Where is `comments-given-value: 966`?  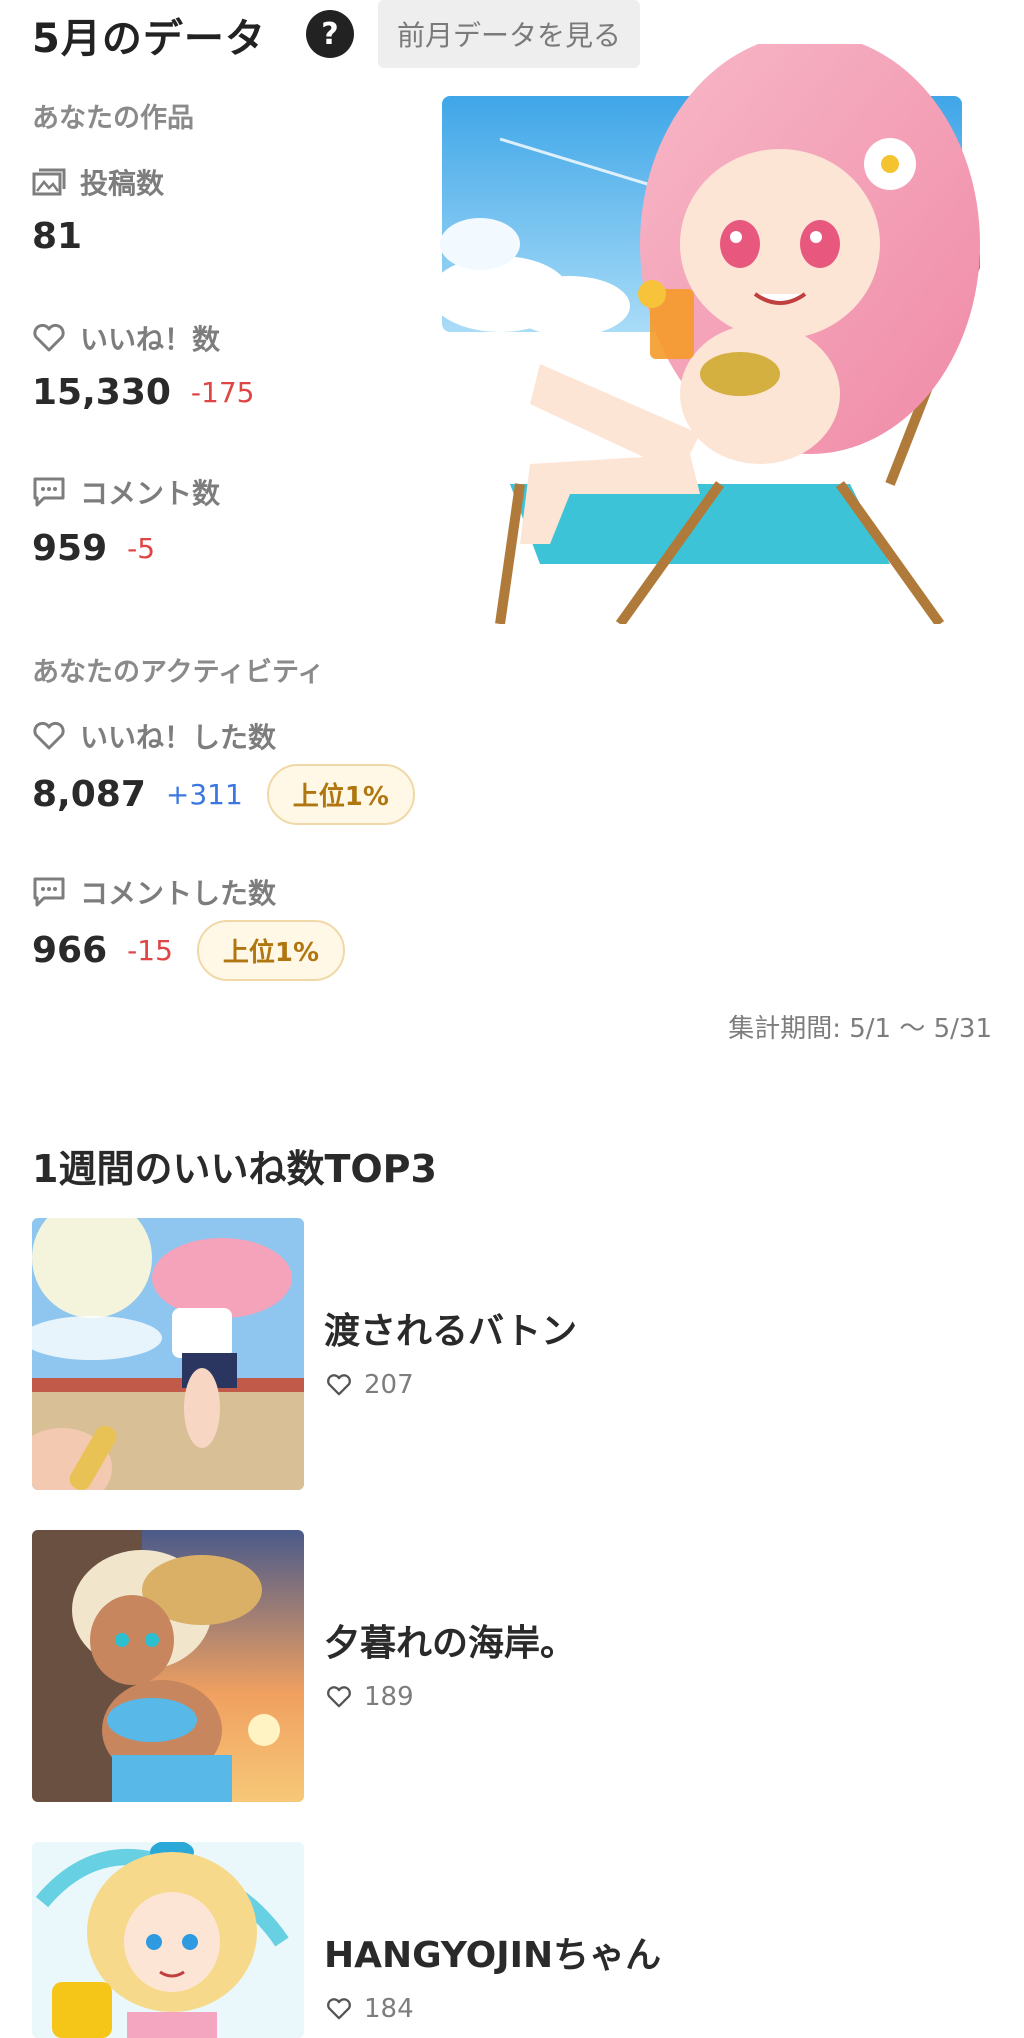
comments-given-value: 966 is located at coordinates (70, 950).